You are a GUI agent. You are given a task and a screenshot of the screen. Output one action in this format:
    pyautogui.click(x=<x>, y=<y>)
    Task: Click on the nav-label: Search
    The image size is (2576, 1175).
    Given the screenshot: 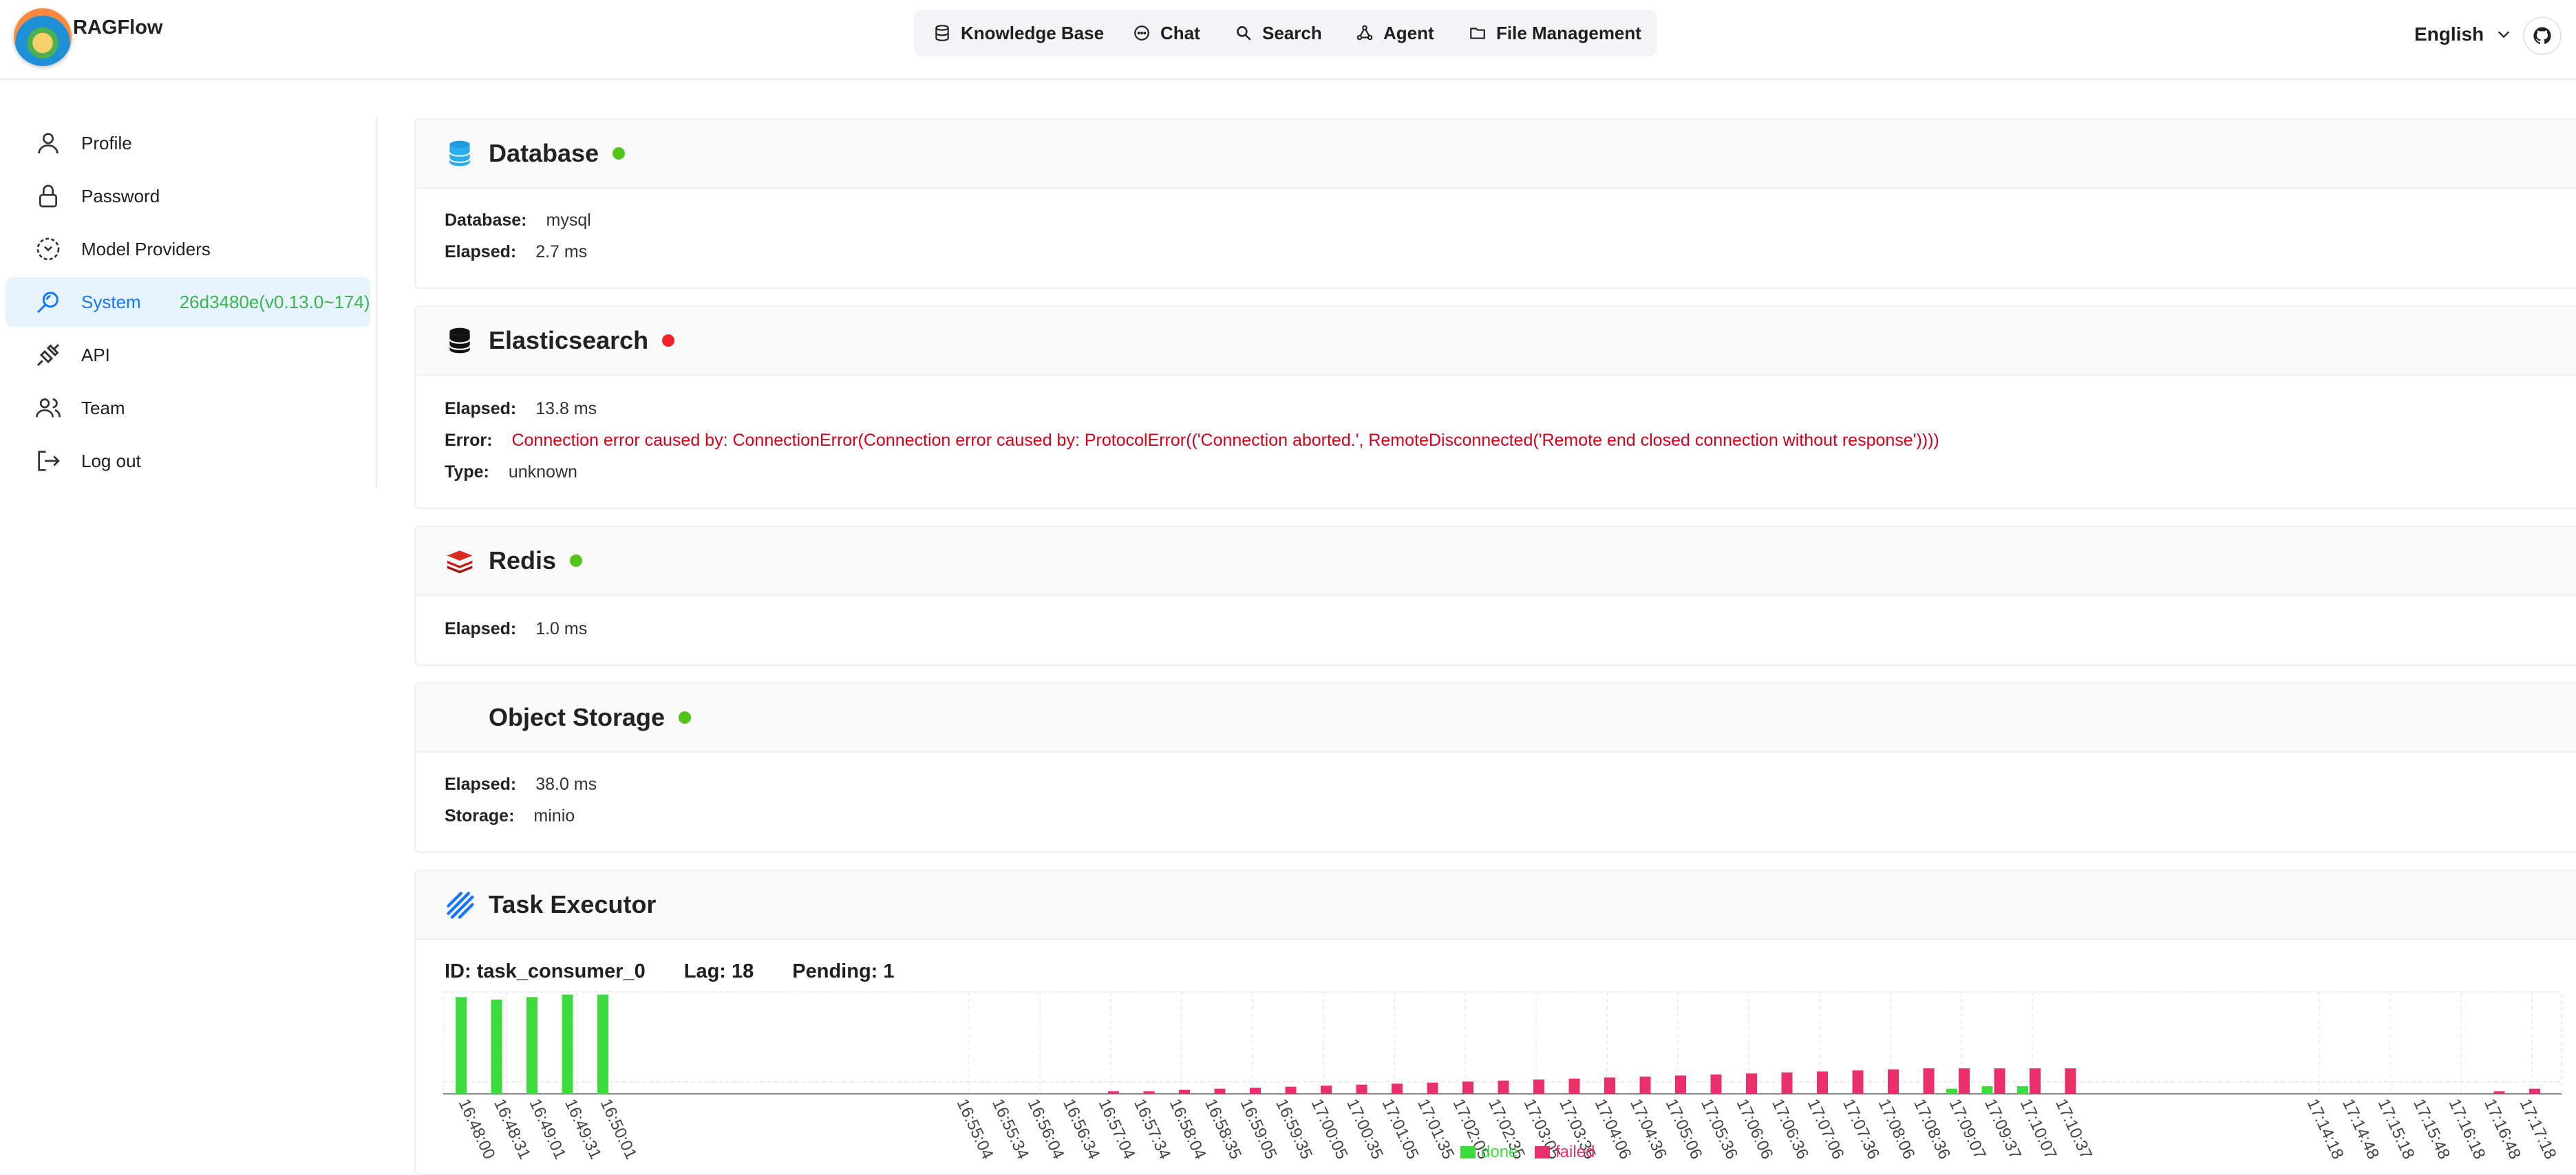 What is the action you would take?
    pyautogui.click(x=1292, y=32)
    